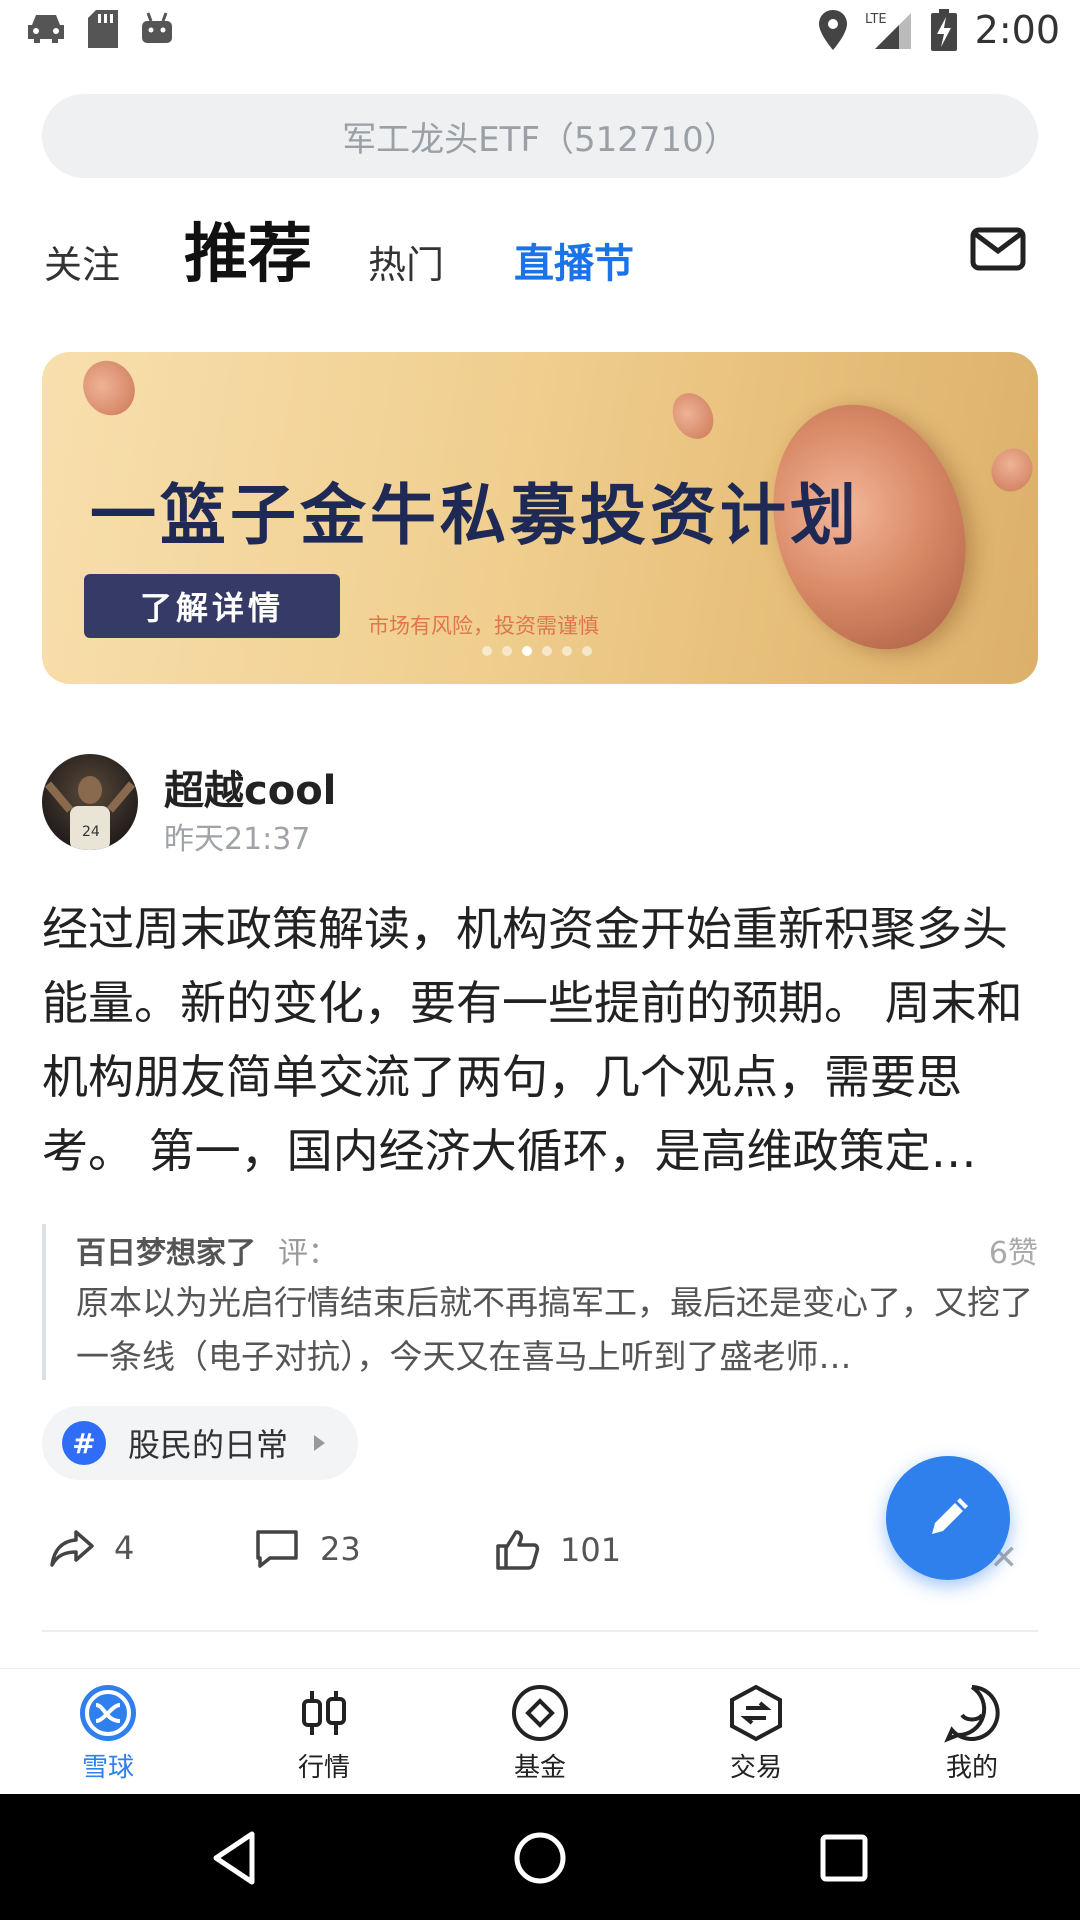 The width and height of the screenshot is (1080, 1920). Describe the element at coordinates (90, 813) in the screenshot. I see `avatar-image: 24` at that location.